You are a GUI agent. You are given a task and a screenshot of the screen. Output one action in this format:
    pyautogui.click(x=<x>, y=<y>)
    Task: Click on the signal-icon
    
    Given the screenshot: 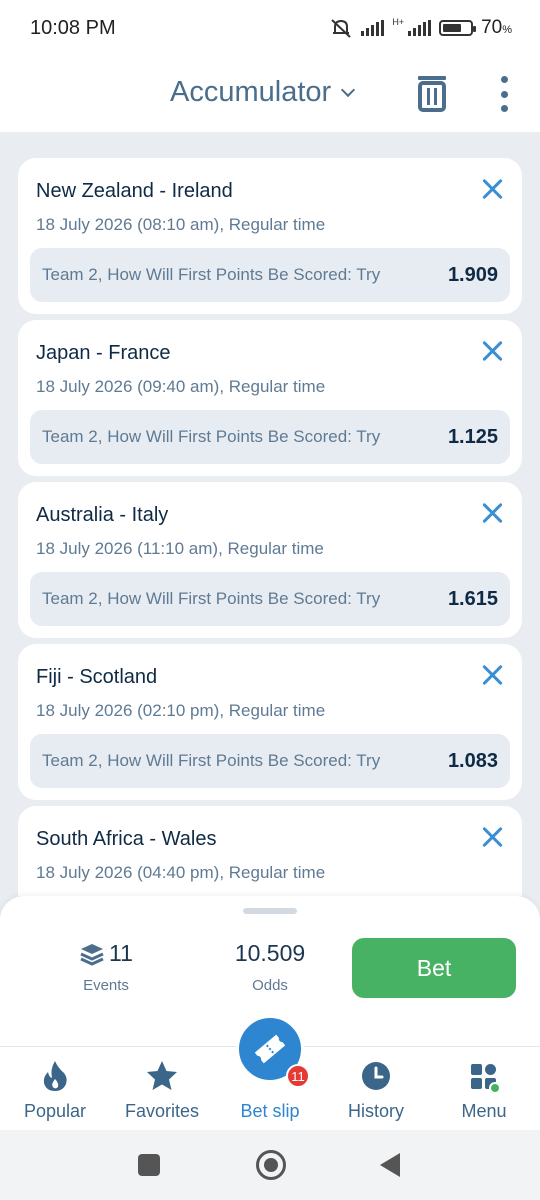 What is the action you would take?
    pyautogui.click(x=373, y=28)
    